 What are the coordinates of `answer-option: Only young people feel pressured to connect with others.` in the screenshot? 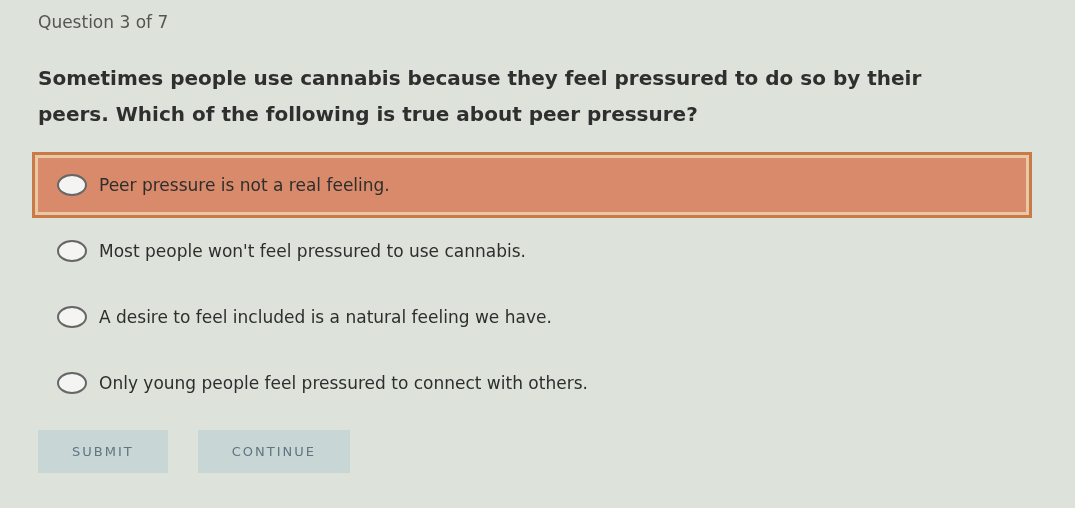 It's located at (532, 383).